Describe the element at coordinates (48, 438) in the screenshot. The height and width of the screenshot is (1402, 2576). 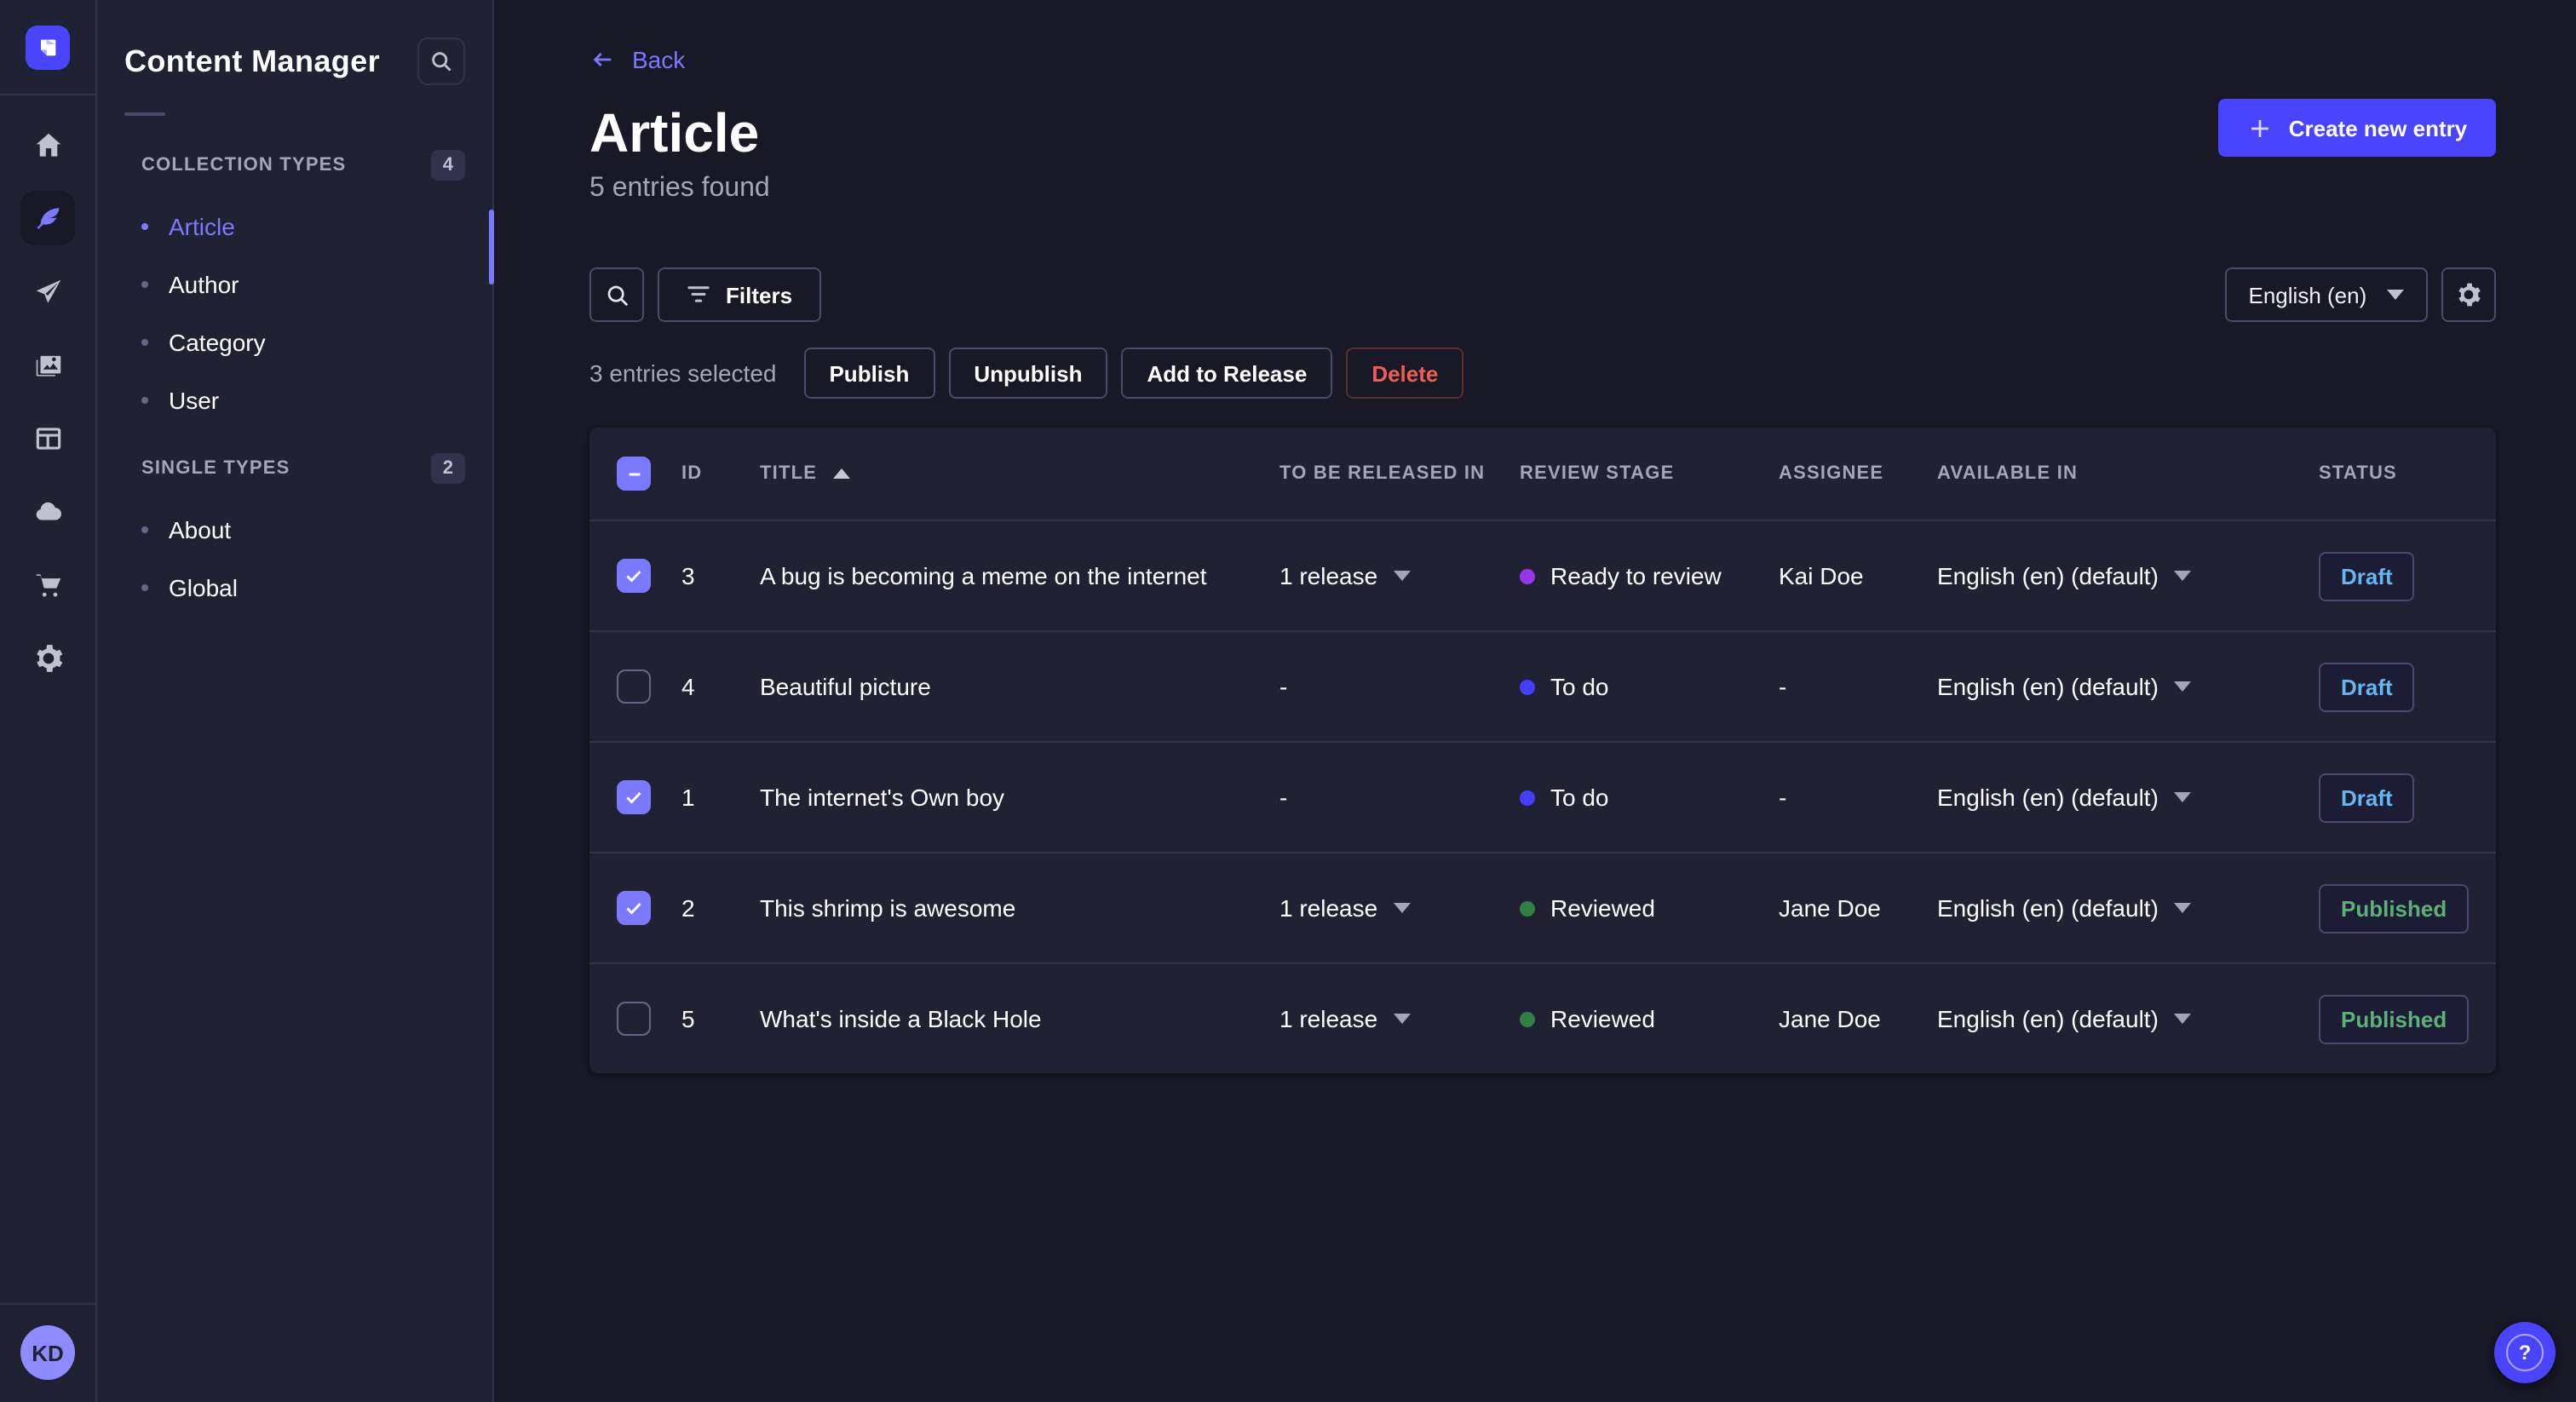
I see `content-type-builder-icon` at that location.